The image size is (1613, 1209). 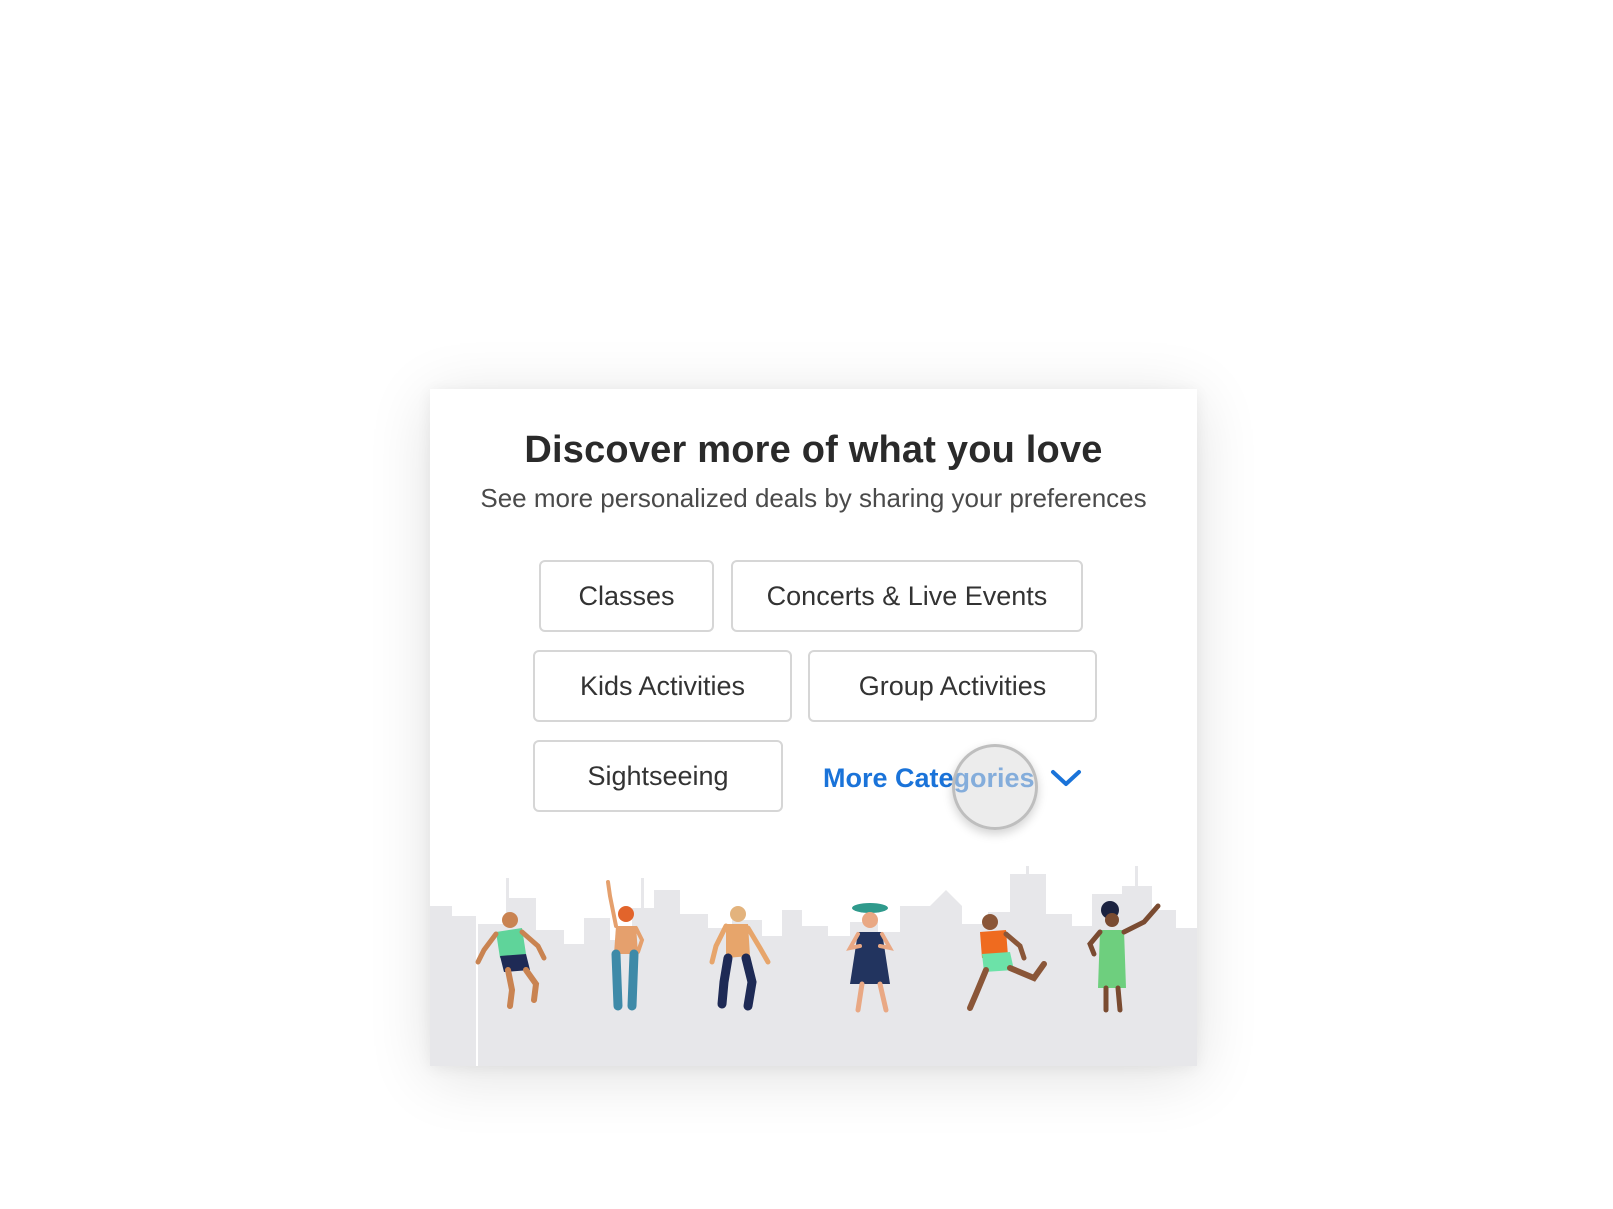 I want to click on chevron-down-icon, so click(x=1065, y=778).